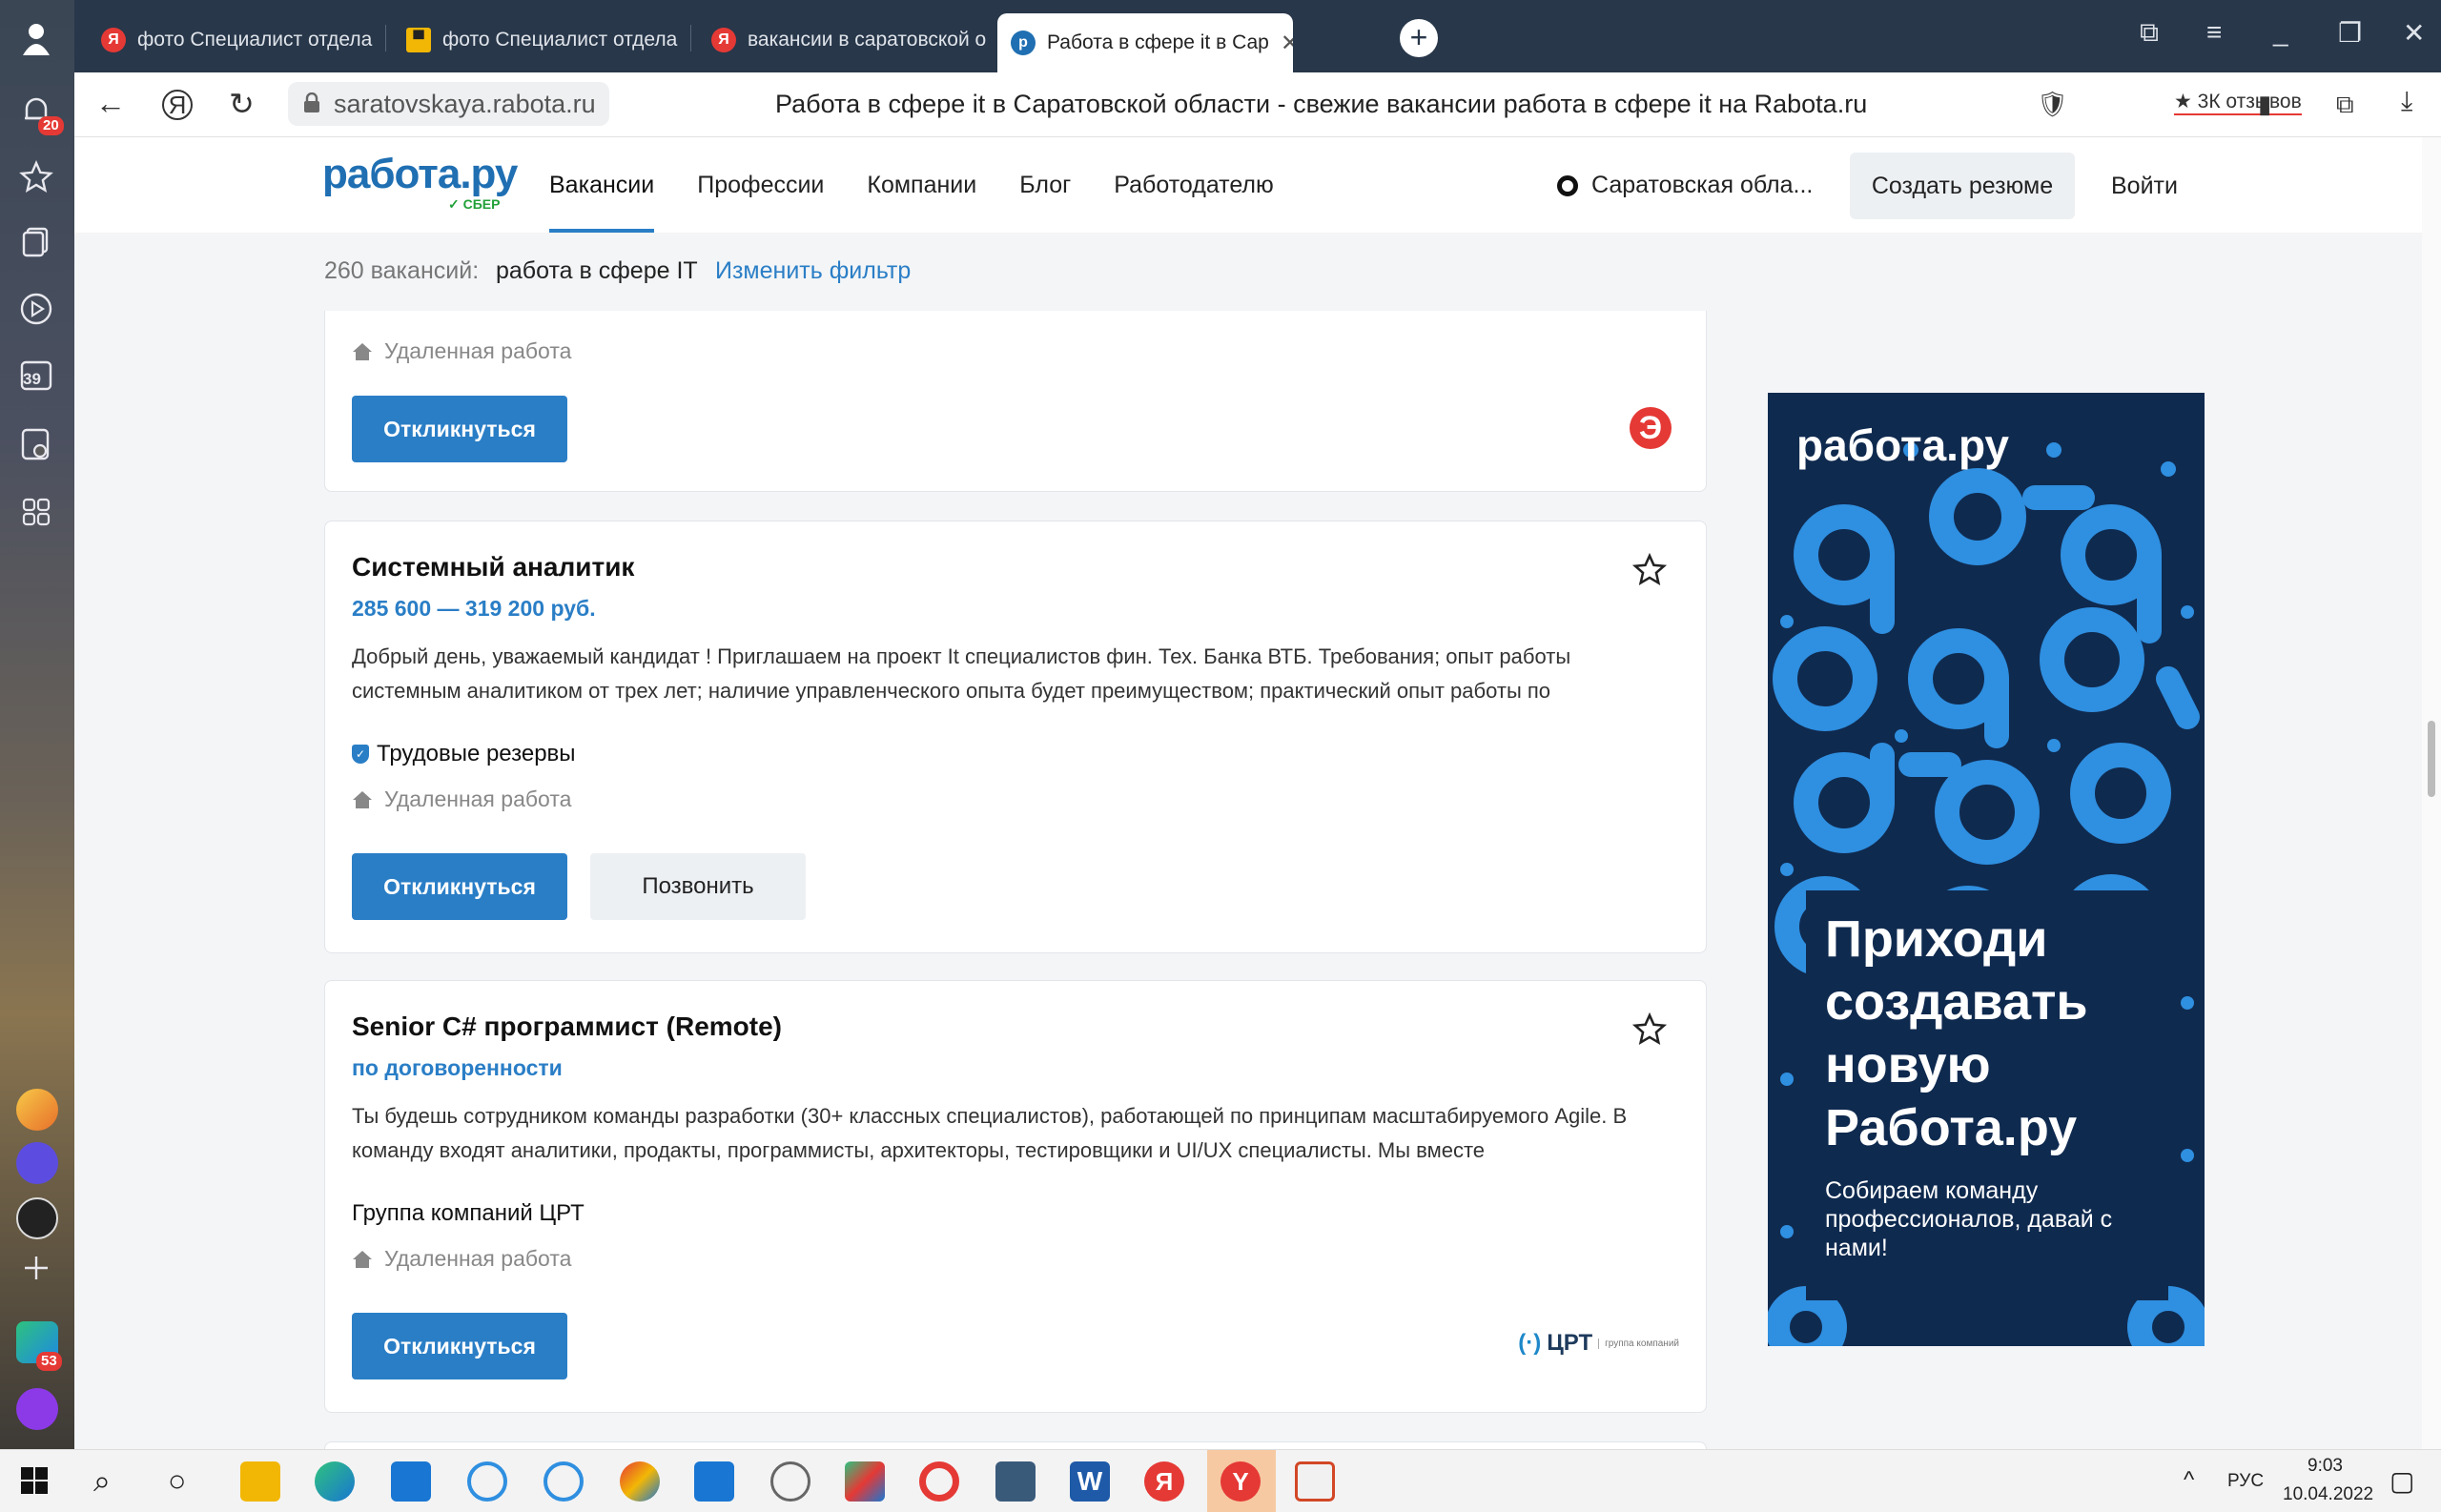 This screenshot has height=1512, width=2441. I want to click on call-button: Позвонить, so click(698, 886).